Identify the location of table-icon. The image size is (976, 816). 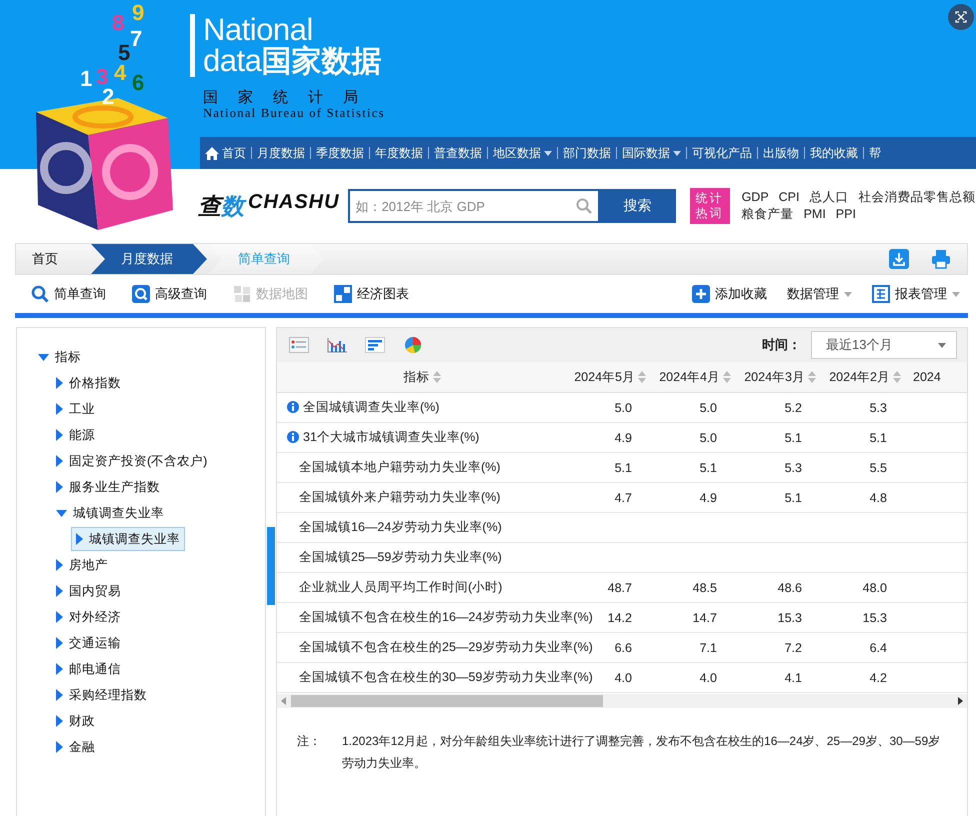
(881, 294).